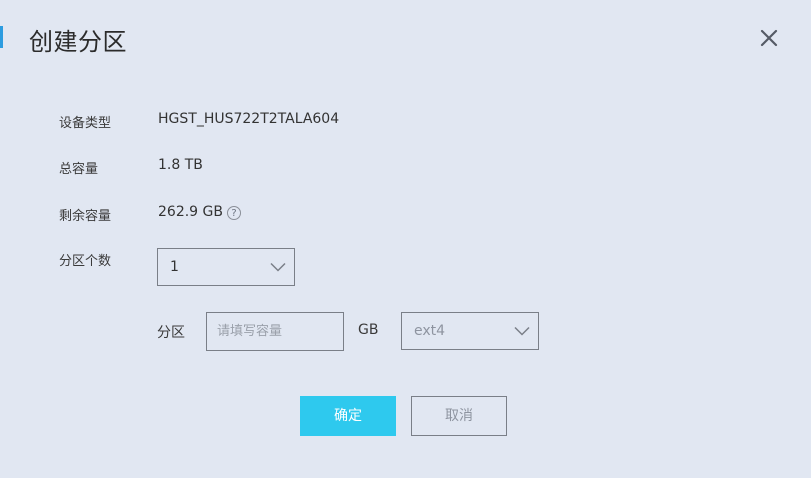 Image resolution: width=811 pixels, height=478 pixels. Describe the element at coordinates (348, 416) in the screenshot. I see `confirm-button: 确定` at that location.